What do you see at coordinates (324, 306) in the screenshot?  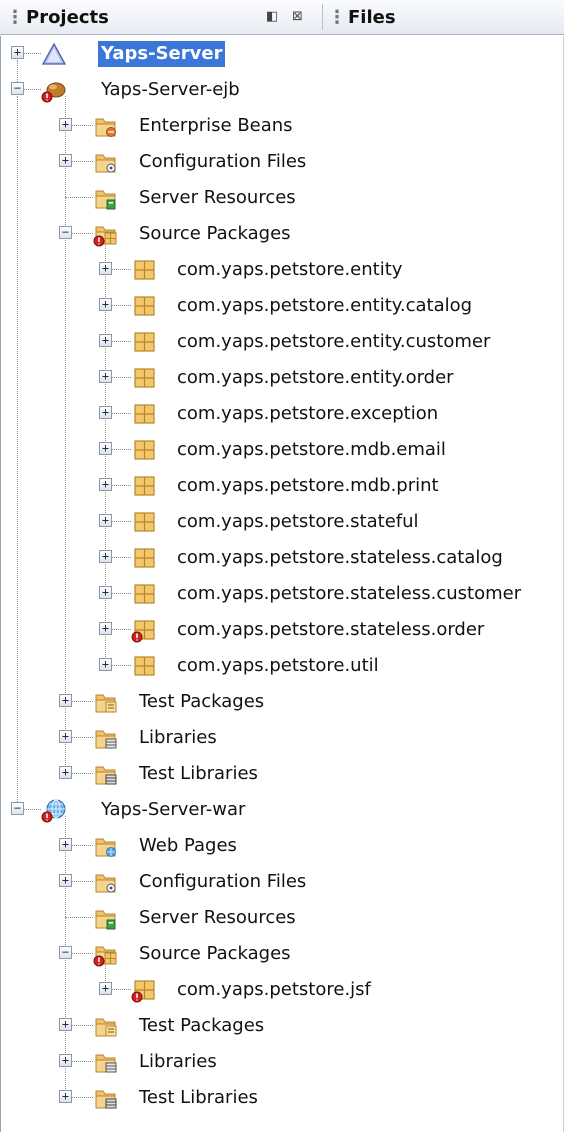 I see `tree-node-label: com.yaps.petstore.entity.catalog` at bounding box center [324, 306].